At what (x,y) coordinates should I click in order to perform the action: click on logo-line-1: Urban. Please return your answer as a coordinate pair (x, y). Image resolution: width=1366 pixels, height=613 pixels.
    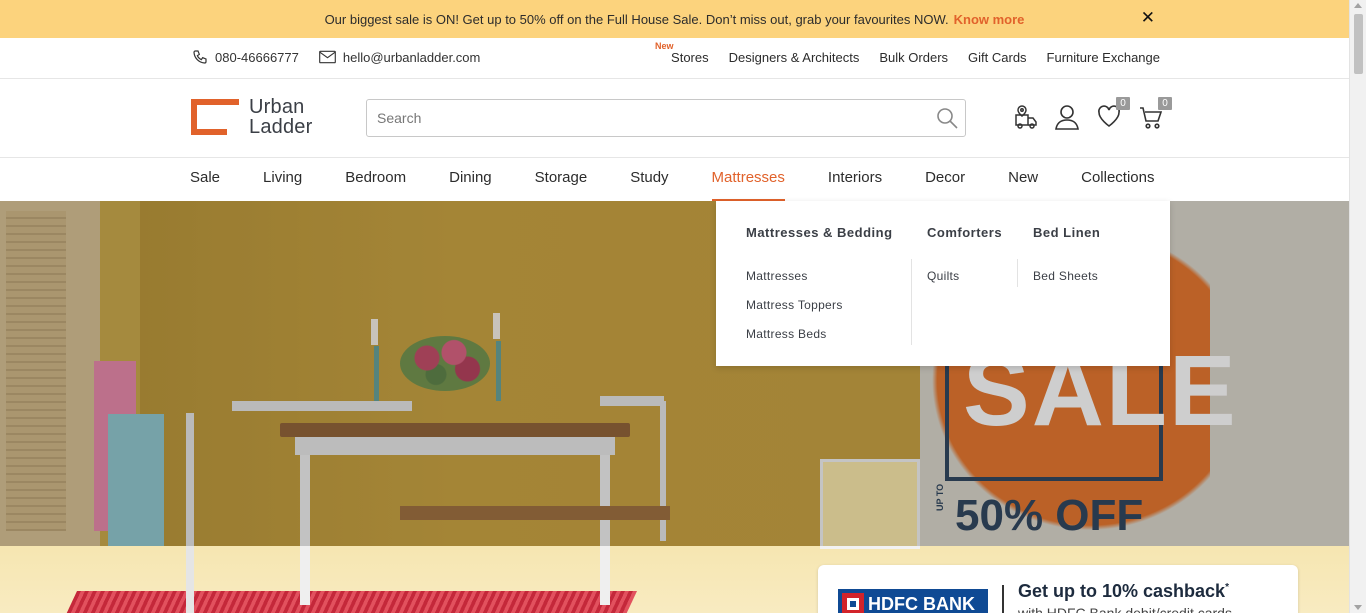
    Looking at the image, I should click on (277, 107).